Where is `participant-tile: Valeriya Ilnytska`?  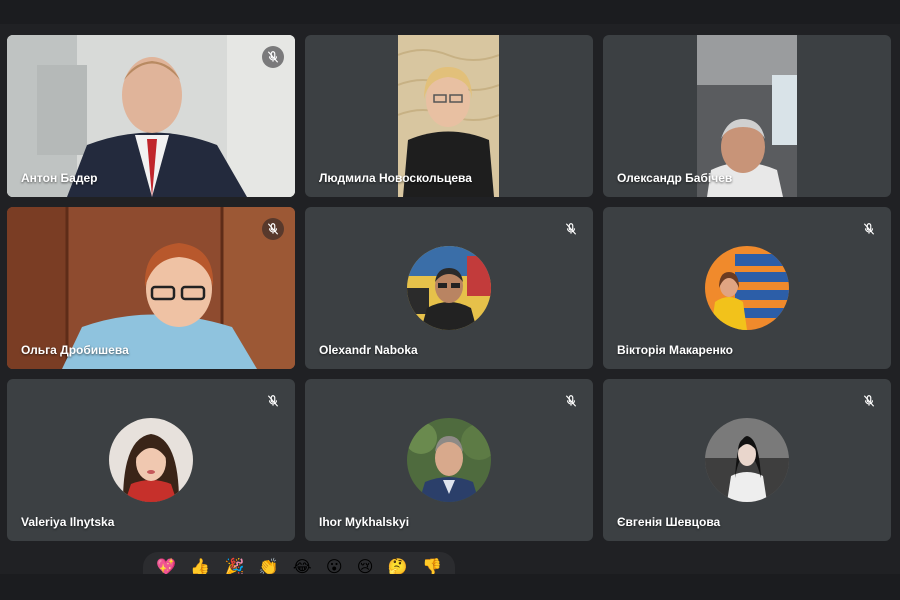
participant-tile: Valeriya Ilnytska is located at coordinates (151, 460).